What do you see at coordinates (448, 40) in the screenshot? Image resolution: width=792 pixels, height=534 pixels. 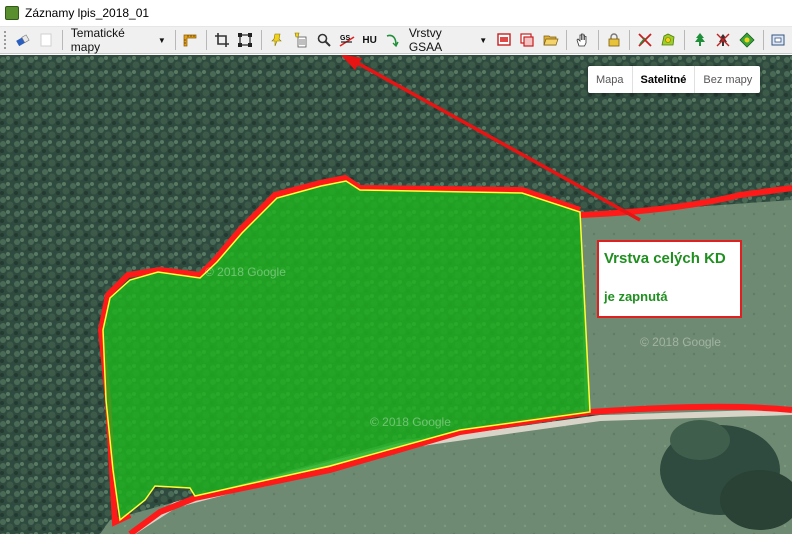 I see `gsaa-layers-dropdown: Vrstvy GSAA ▼` at bounding box center [448, 40].